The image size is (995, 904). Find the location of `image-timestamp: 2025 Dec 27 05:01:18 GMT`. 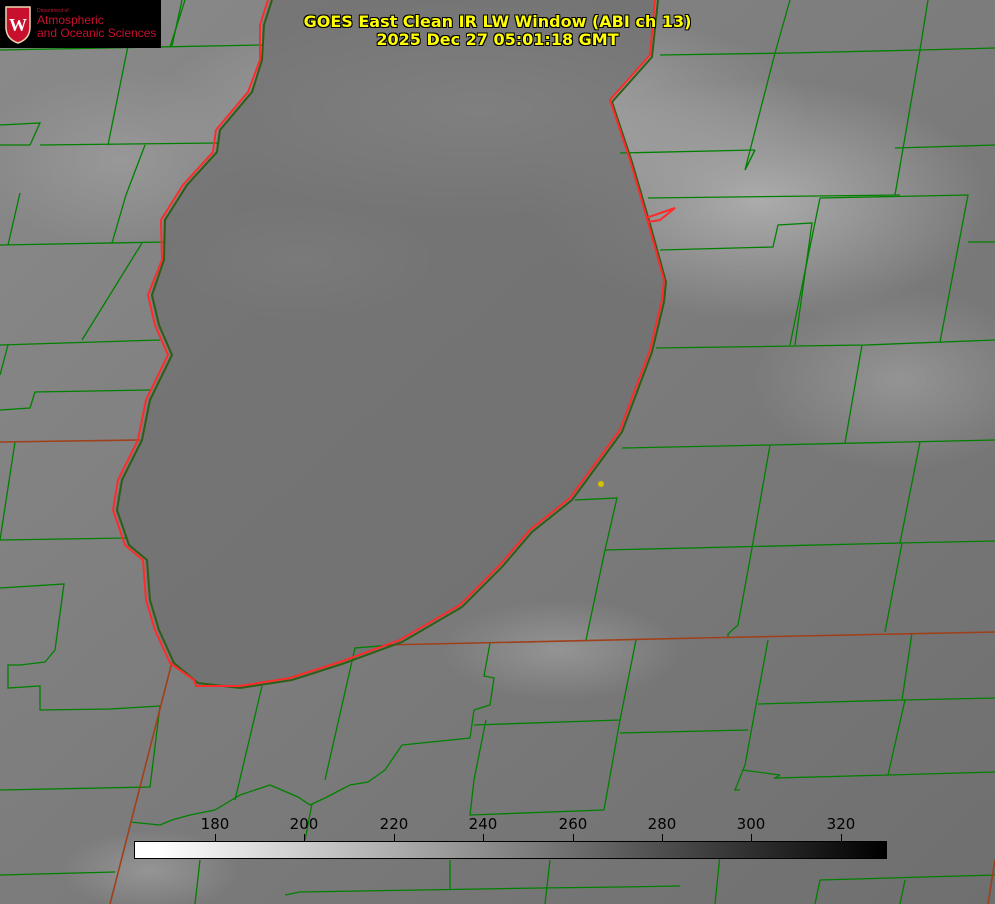

image-timestamp: 2025 Dec 27 05:01:18 GMT is located at coordinates (497, 39).